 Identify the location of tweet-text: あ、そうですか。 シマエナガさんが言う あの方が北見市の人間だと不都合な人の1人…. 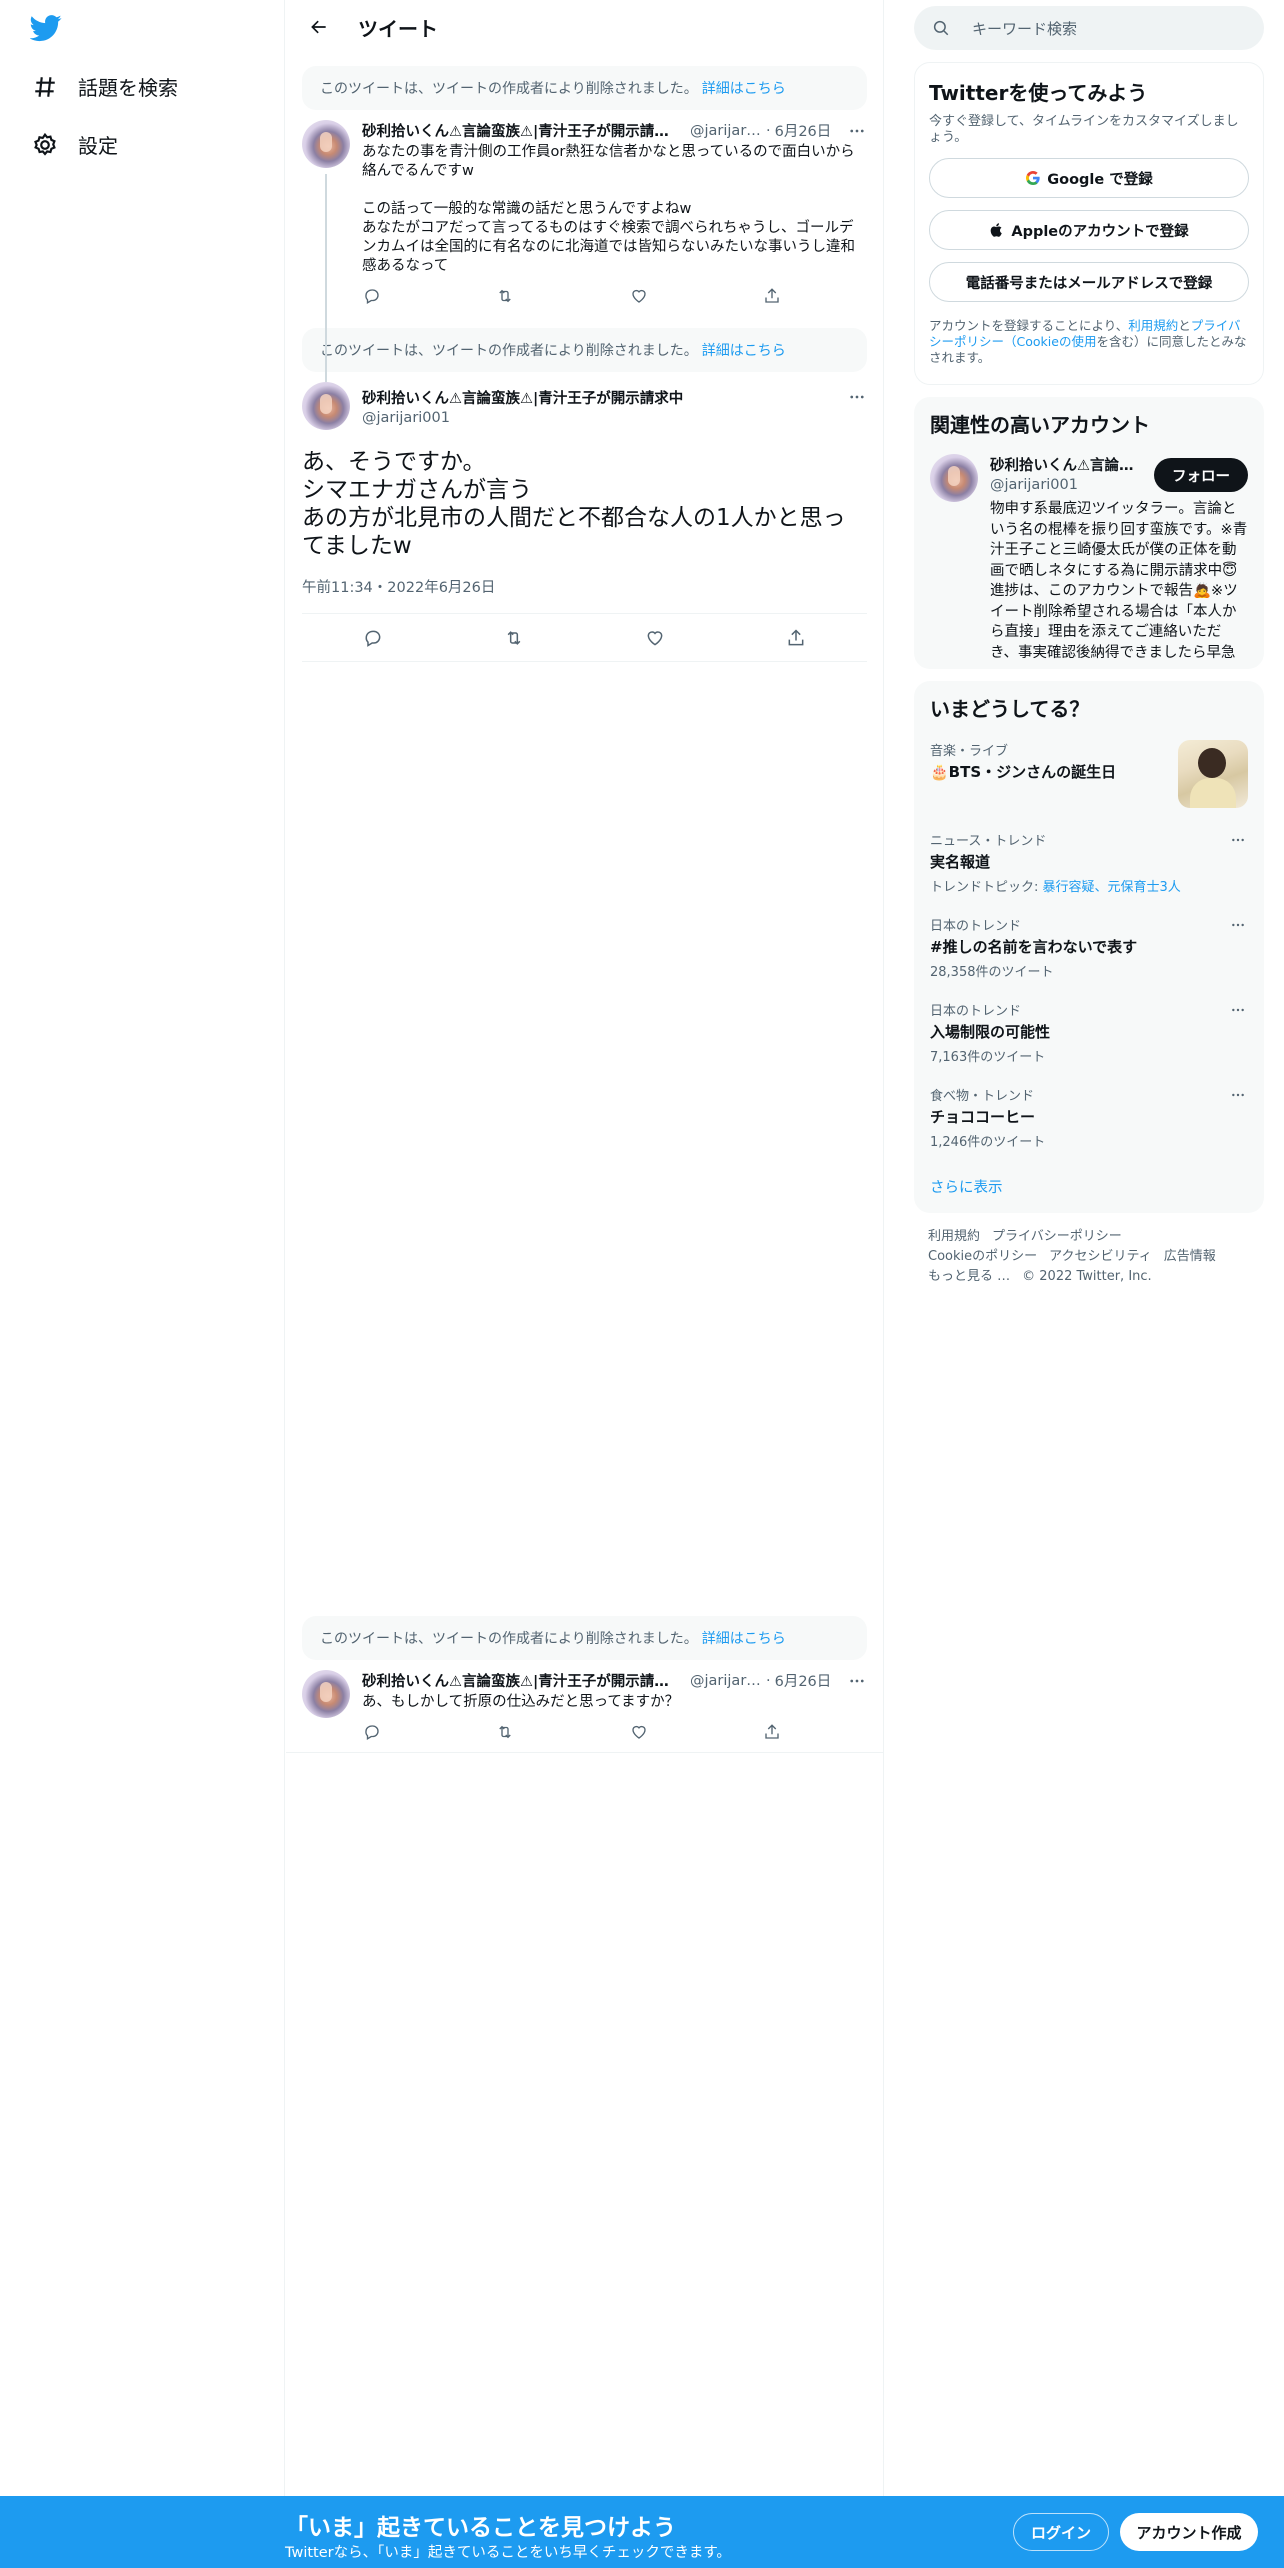
(574, 504).